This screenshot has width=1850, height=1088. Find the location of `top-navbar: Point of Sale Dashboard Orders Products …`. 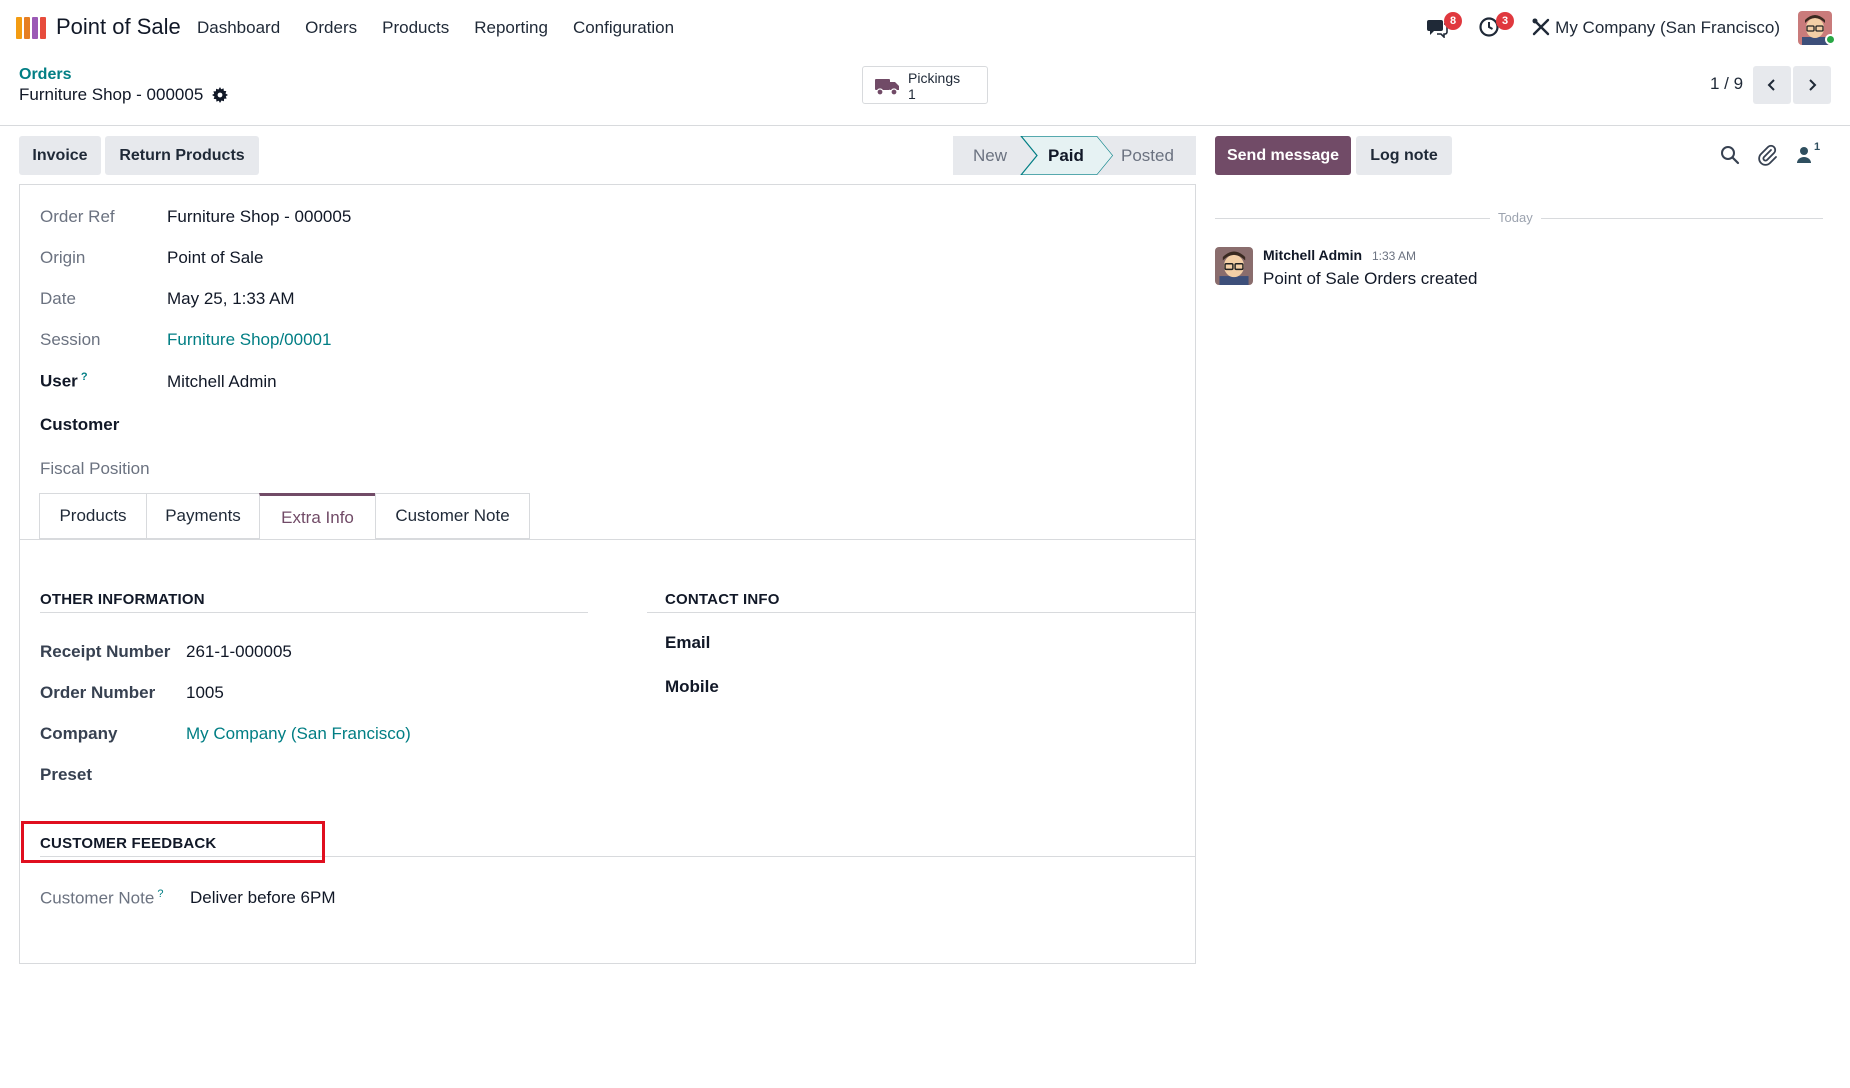

top-navbar: Point of Sale Dashboard Orders Products … is located at coordinates (925, 28).